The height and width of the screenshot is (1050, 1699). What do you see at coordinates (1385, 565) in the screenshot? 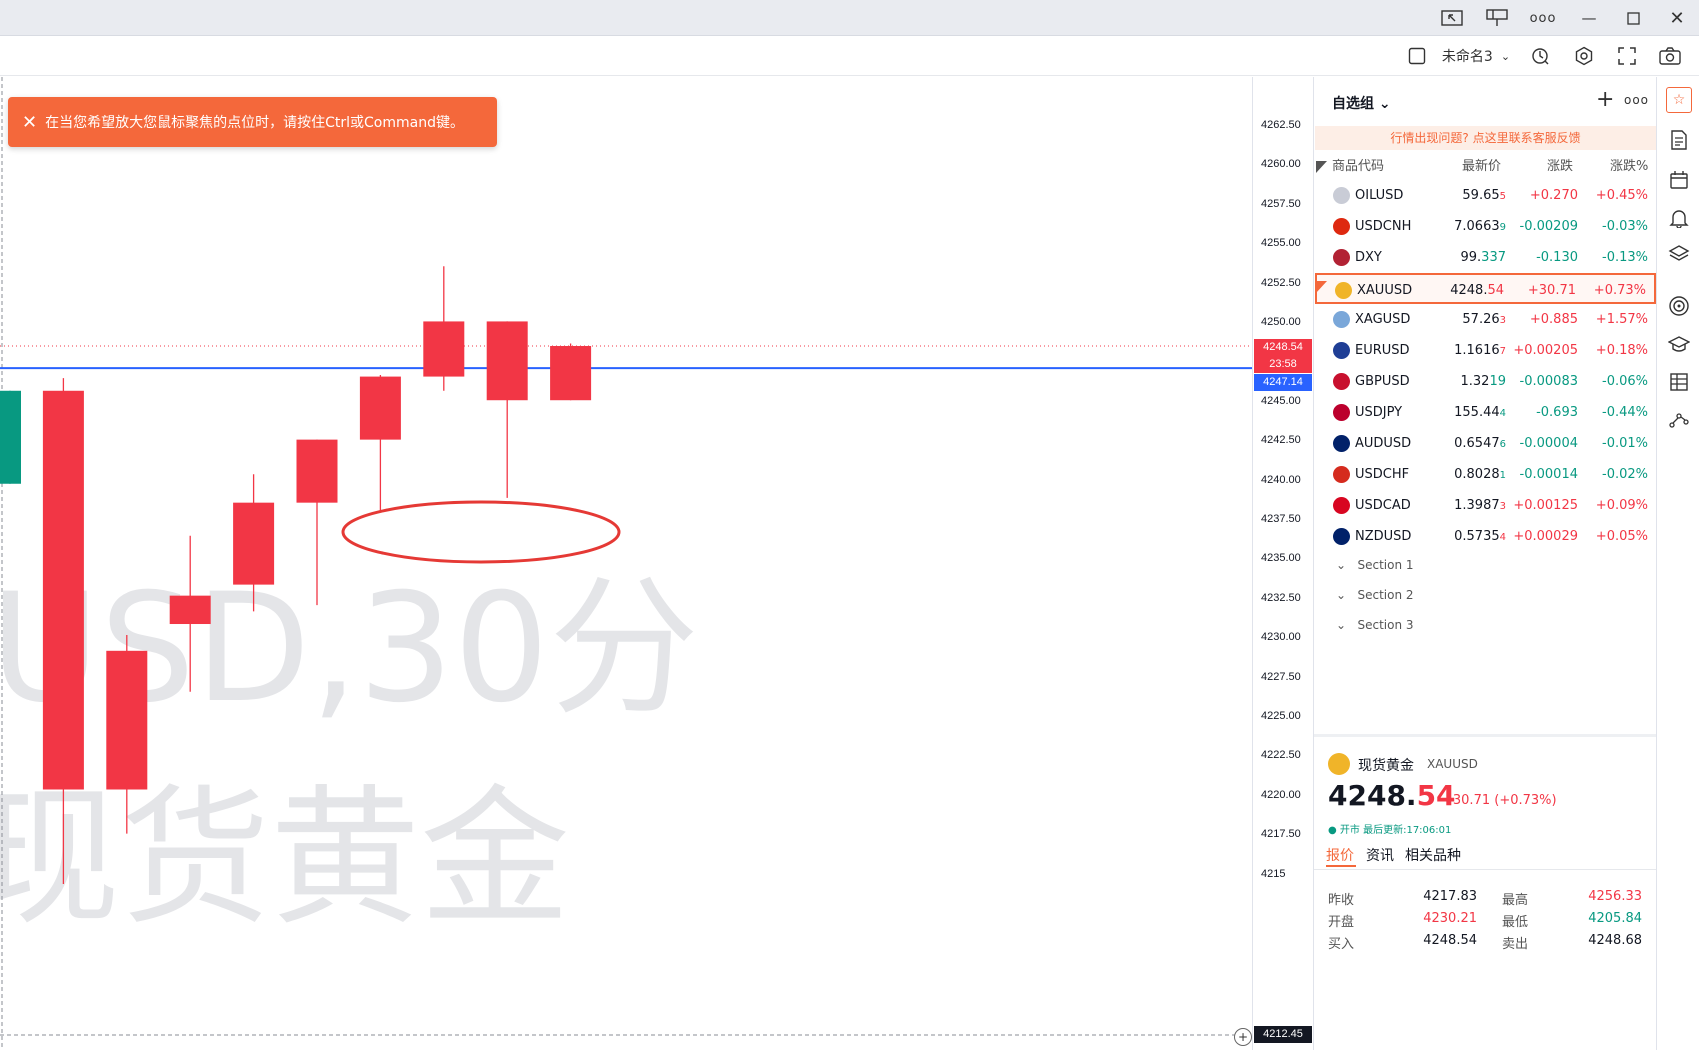
I see `section-1-label: Section 1` at bounding box center [1385, 565].